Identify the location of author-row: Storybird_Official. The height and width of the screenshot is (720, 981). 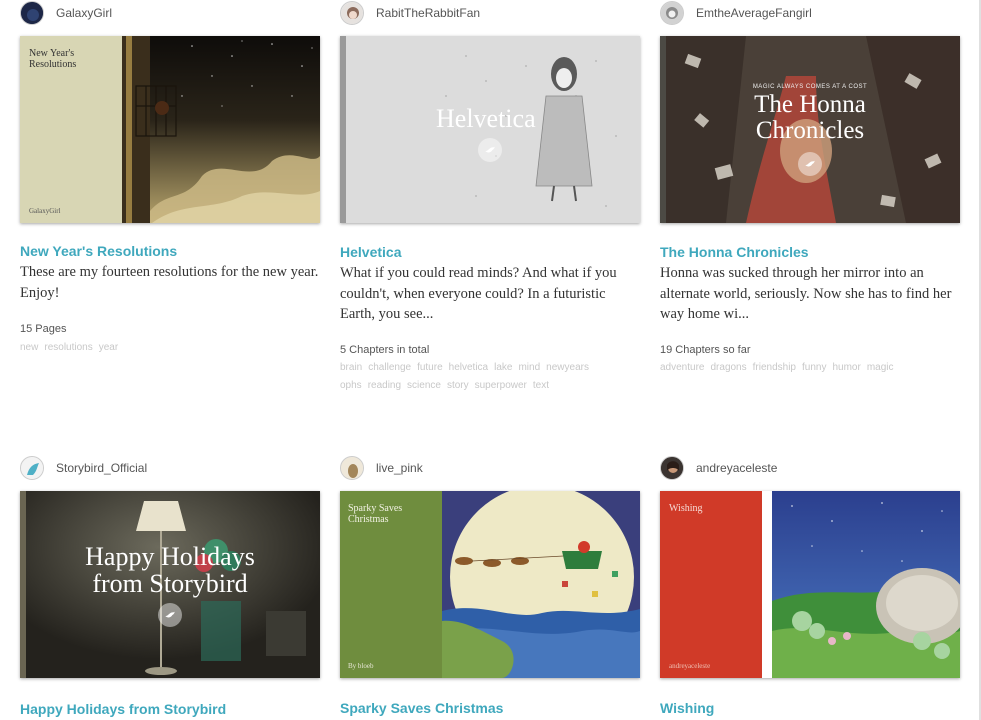
(170, 468).